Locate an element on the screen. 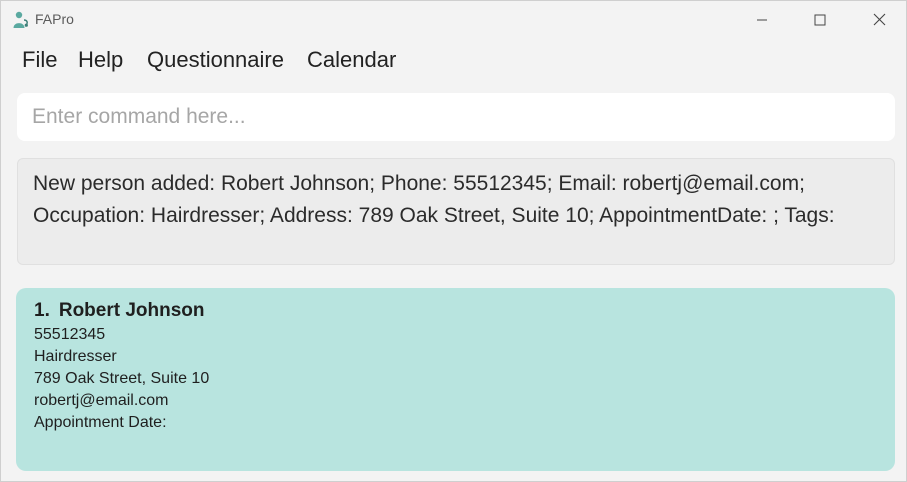 The height and width of the screenshot is (482, 907). person-email: robertj@email.com is located at coordinates (101, 400).